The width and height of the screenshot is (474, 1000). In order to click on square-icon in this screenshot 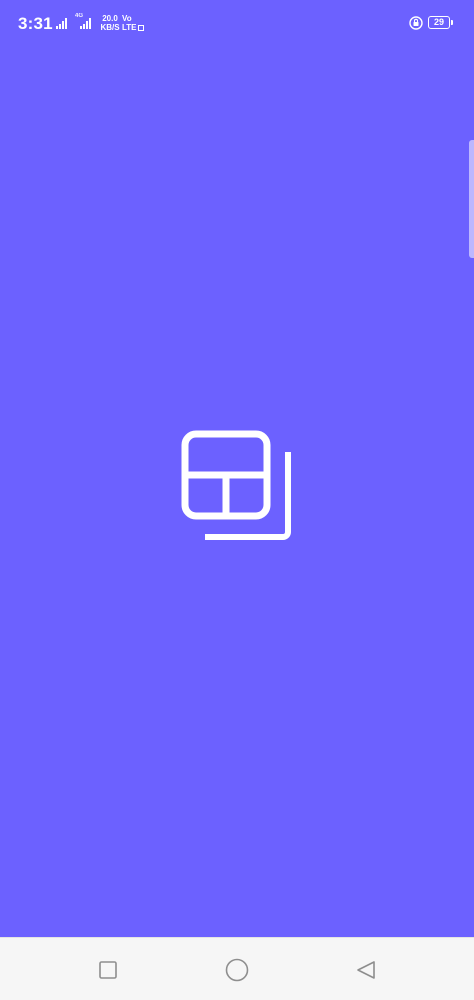, I will do `click(108, 970)`.